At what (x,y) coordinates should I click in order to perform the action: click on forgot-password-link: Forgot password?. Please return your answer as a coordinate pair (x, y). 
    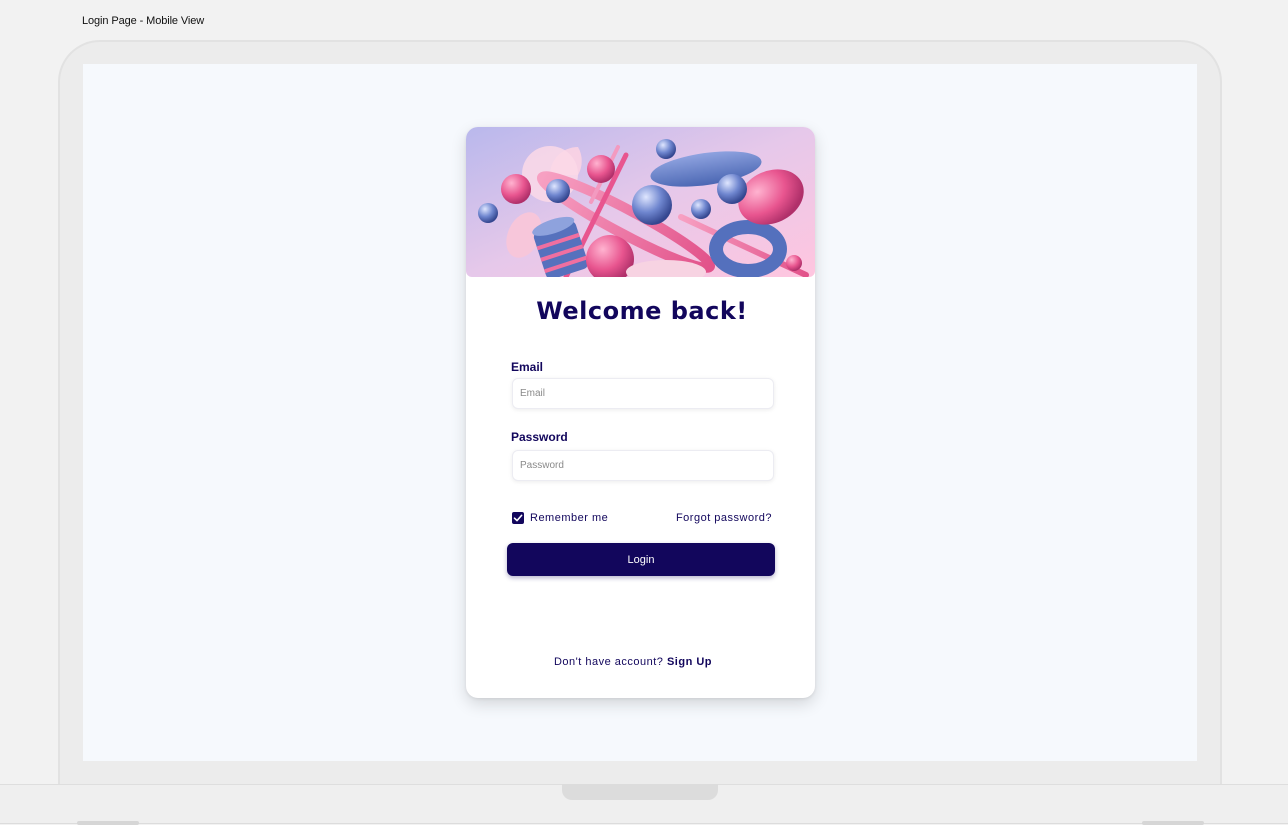
    Looking at the image, I should click on (724, 518).